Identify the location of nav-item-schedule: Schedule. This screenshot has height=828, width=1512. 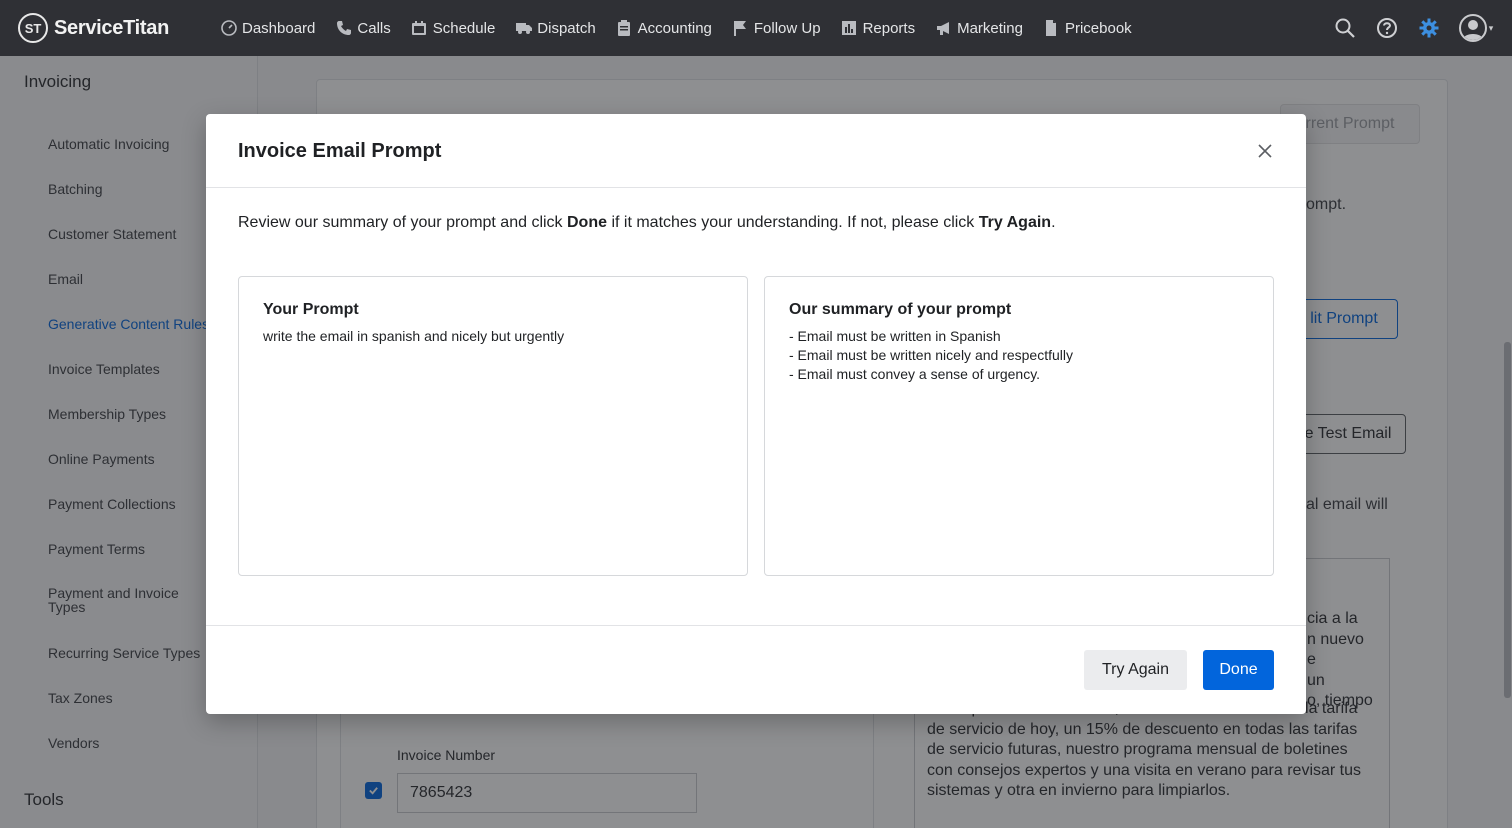
(453, 28).